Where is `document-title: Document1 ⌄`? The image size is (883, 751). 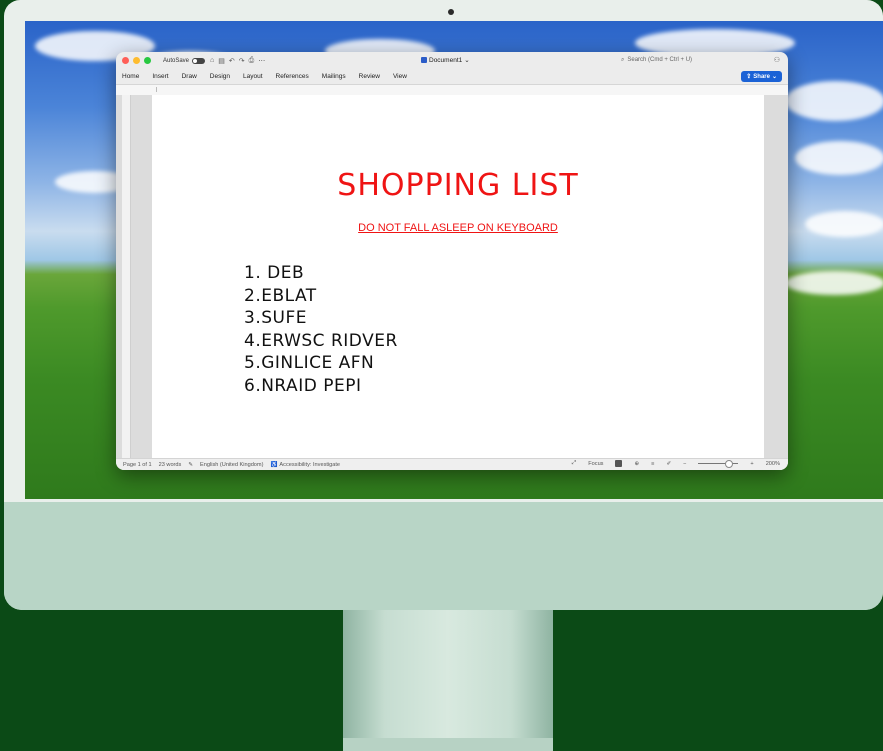
document-title: Document1 ⌄ is located at coordinates (445, 60).